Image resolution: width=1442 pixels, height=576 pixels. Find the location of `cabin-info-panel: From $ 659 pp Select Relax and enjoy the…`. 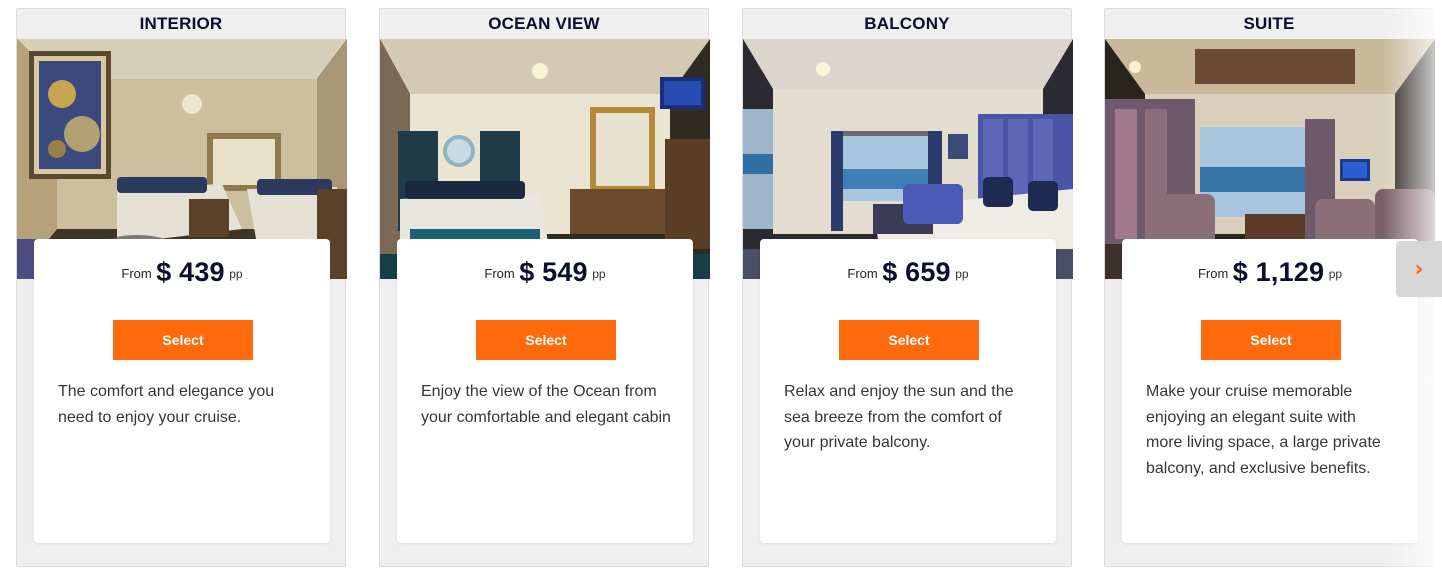

cabin-info-panel: From $ 659 pp Select Relax and enjoy the… is located at coordinates (908, 391).